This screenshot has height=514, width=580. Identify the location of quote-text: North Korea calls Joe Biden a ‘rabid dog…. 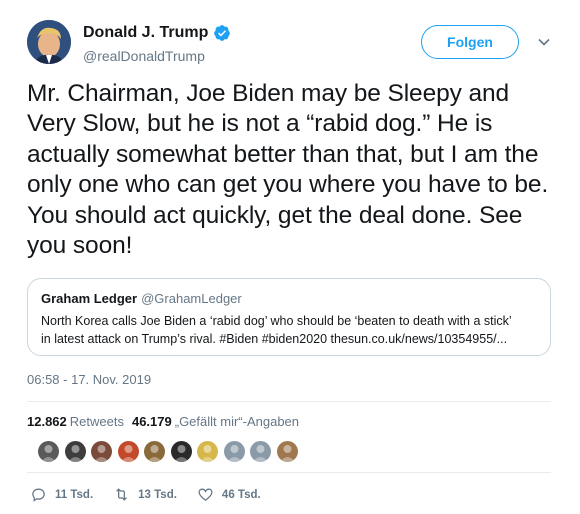
(291, 330).